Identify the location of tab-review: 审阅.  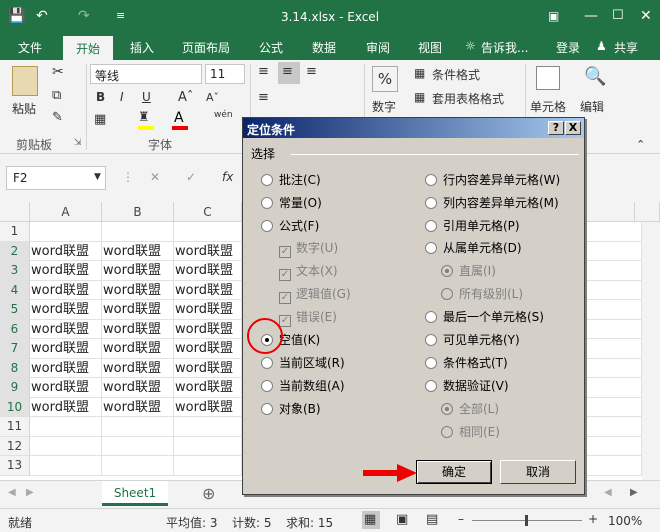
(378, 47).